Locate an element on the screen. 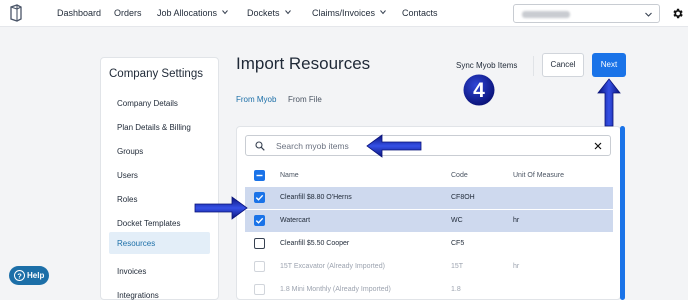 The height and width of the screenshot is (300, 688). gear-icon is located at coordinates (677, 13).